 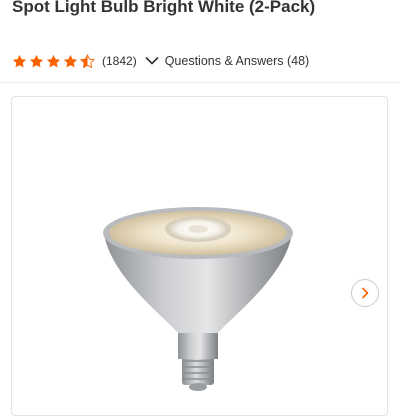 I want to click on chevron-down-icon, so click(x=152, y=61).